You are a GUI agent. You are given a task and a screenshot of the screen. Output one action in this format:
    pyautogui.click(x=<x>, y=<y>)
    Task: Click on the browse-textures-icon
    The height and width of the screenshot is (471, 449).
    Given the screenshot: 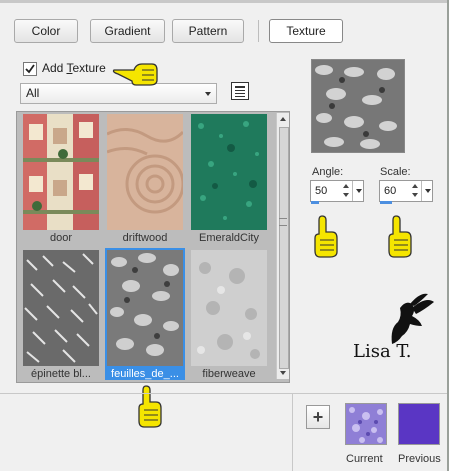 What is the action you would take?
    pyautogui.click(x=240, y=91)
    